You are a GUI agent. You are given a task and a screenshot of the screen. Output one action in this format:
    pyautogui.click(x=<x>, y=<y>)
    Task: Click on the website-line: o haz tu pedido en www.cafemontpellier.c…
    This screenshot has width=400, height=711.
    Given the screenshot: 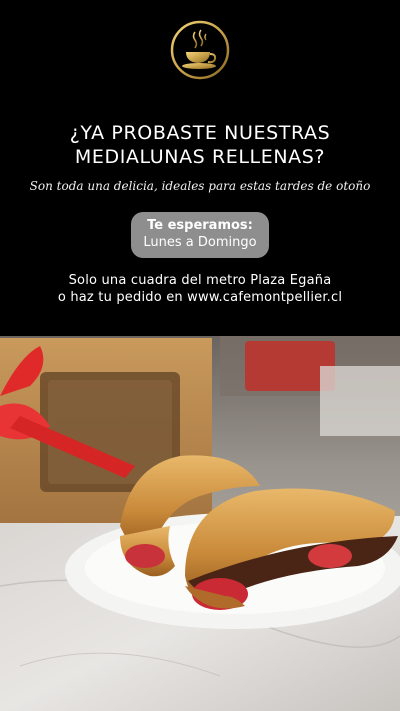 What is the action you would take?
    pyautogui.click(x=200, y=297)
    